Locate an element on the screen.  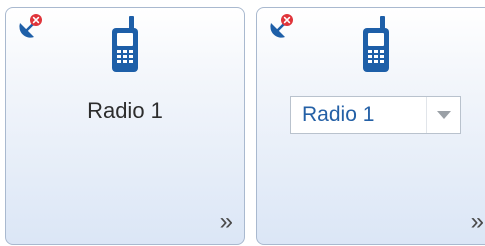
radio-select-value: Radio 1 is located at coordinates (338, 114).